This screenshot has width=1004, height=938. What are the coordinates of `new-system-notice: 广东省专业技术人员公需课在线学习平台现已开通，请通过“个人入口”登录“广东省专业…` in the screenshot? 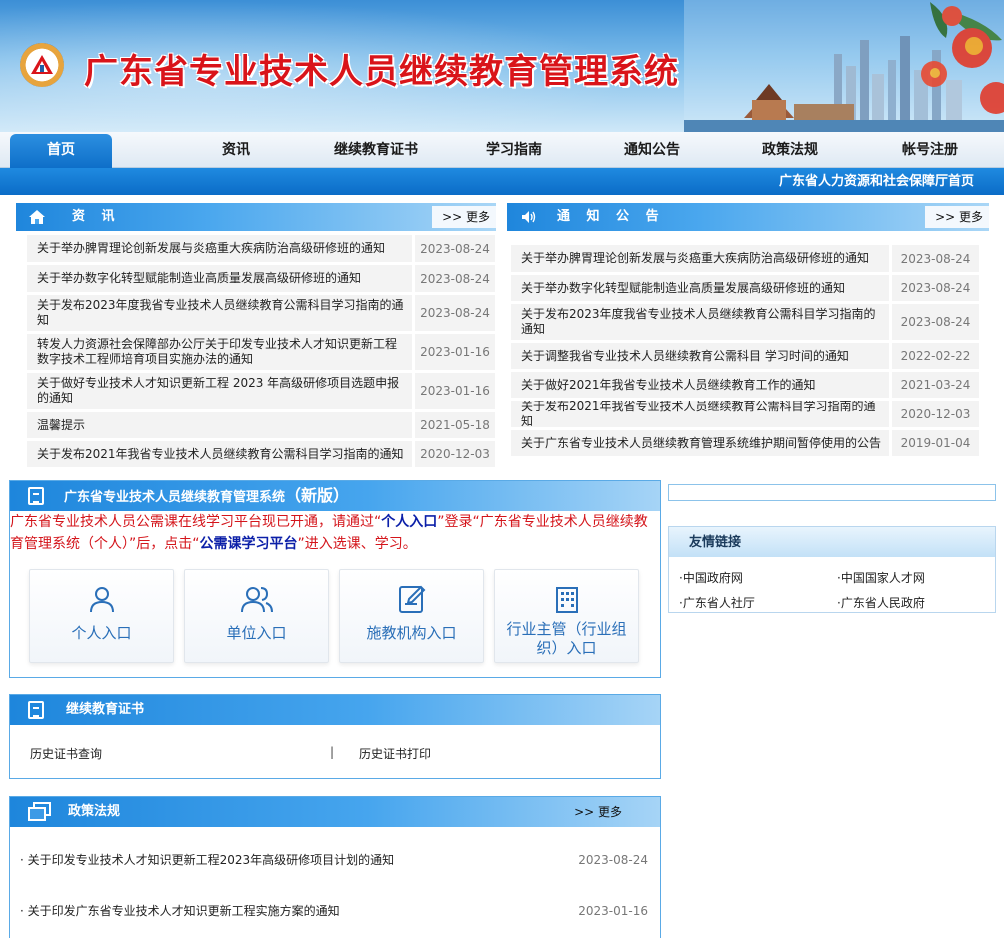 It's located at (329, 533).